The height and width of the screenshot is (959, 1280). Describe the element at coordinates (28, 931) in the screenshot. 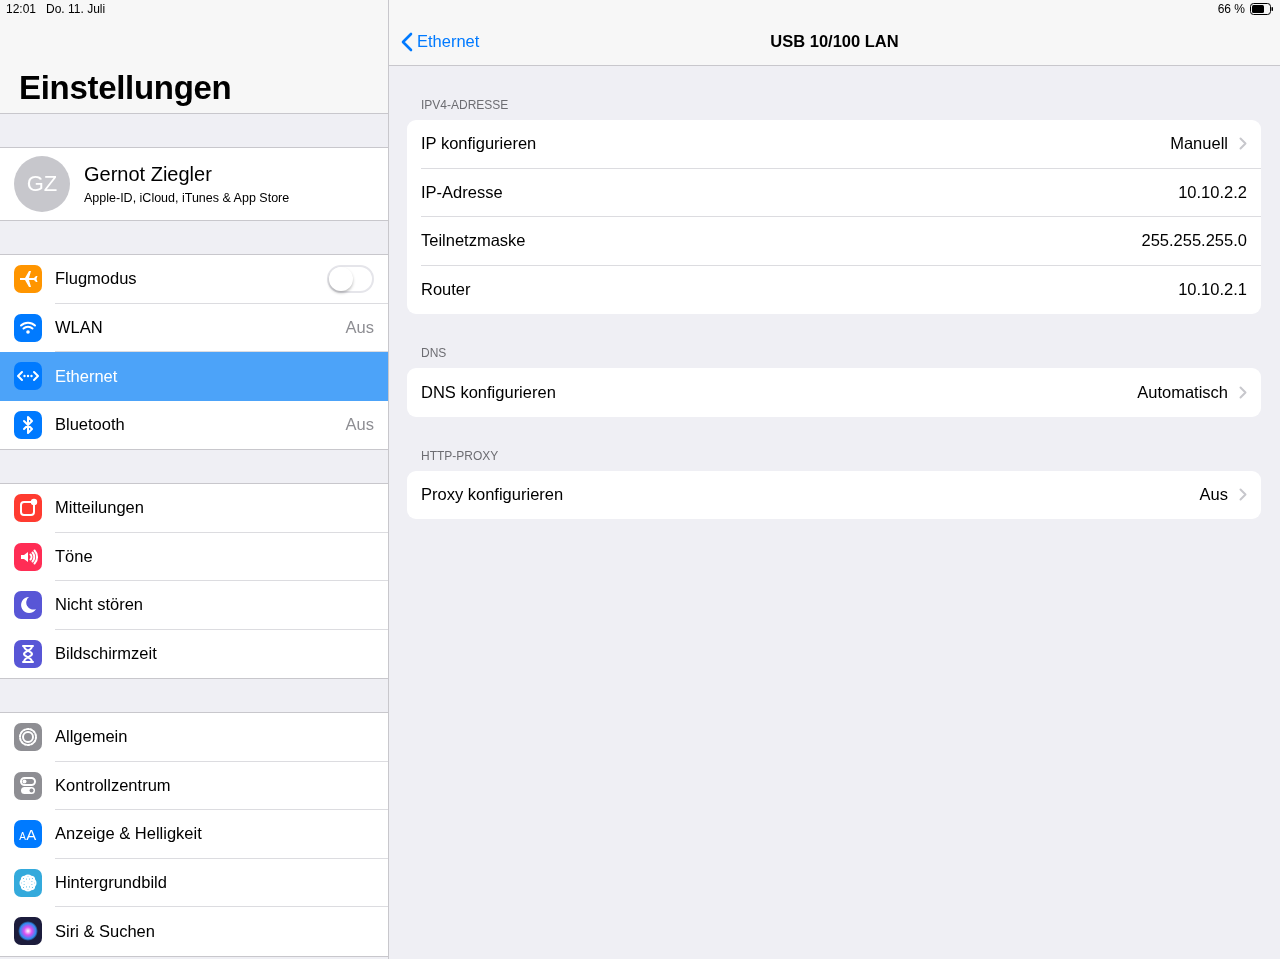

I see `orb-icon` at that location.